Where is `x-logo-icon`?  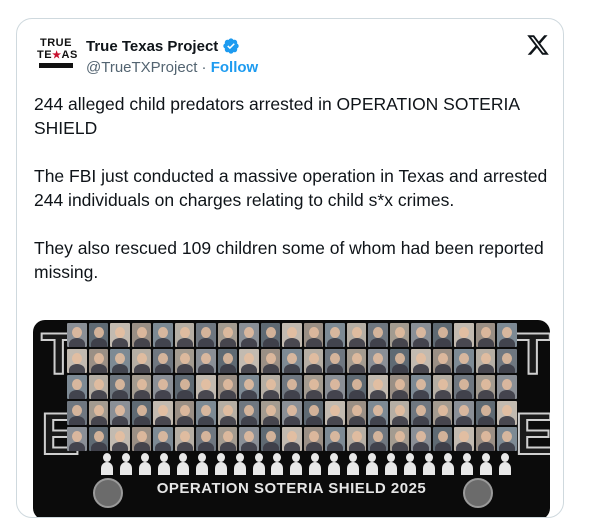
x-logo-icon is located at coordinates (538, 45).